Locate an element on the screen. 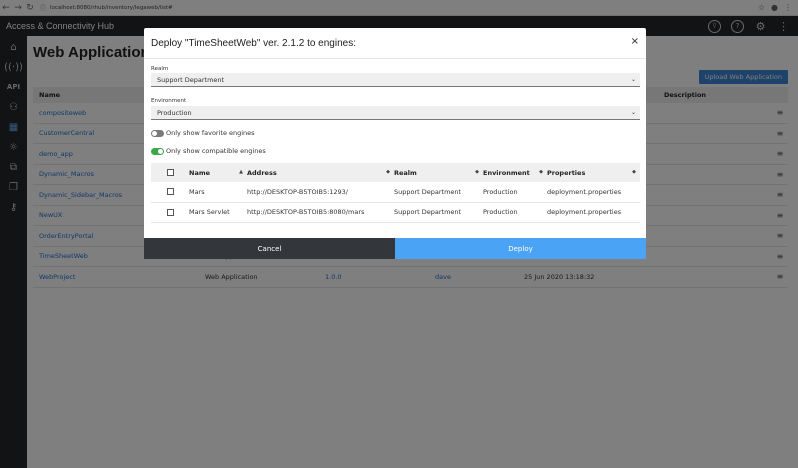 The width and height of the screenshot is (798, 468). engine-name: Mars Servlet is located at coordinates (209, 212).